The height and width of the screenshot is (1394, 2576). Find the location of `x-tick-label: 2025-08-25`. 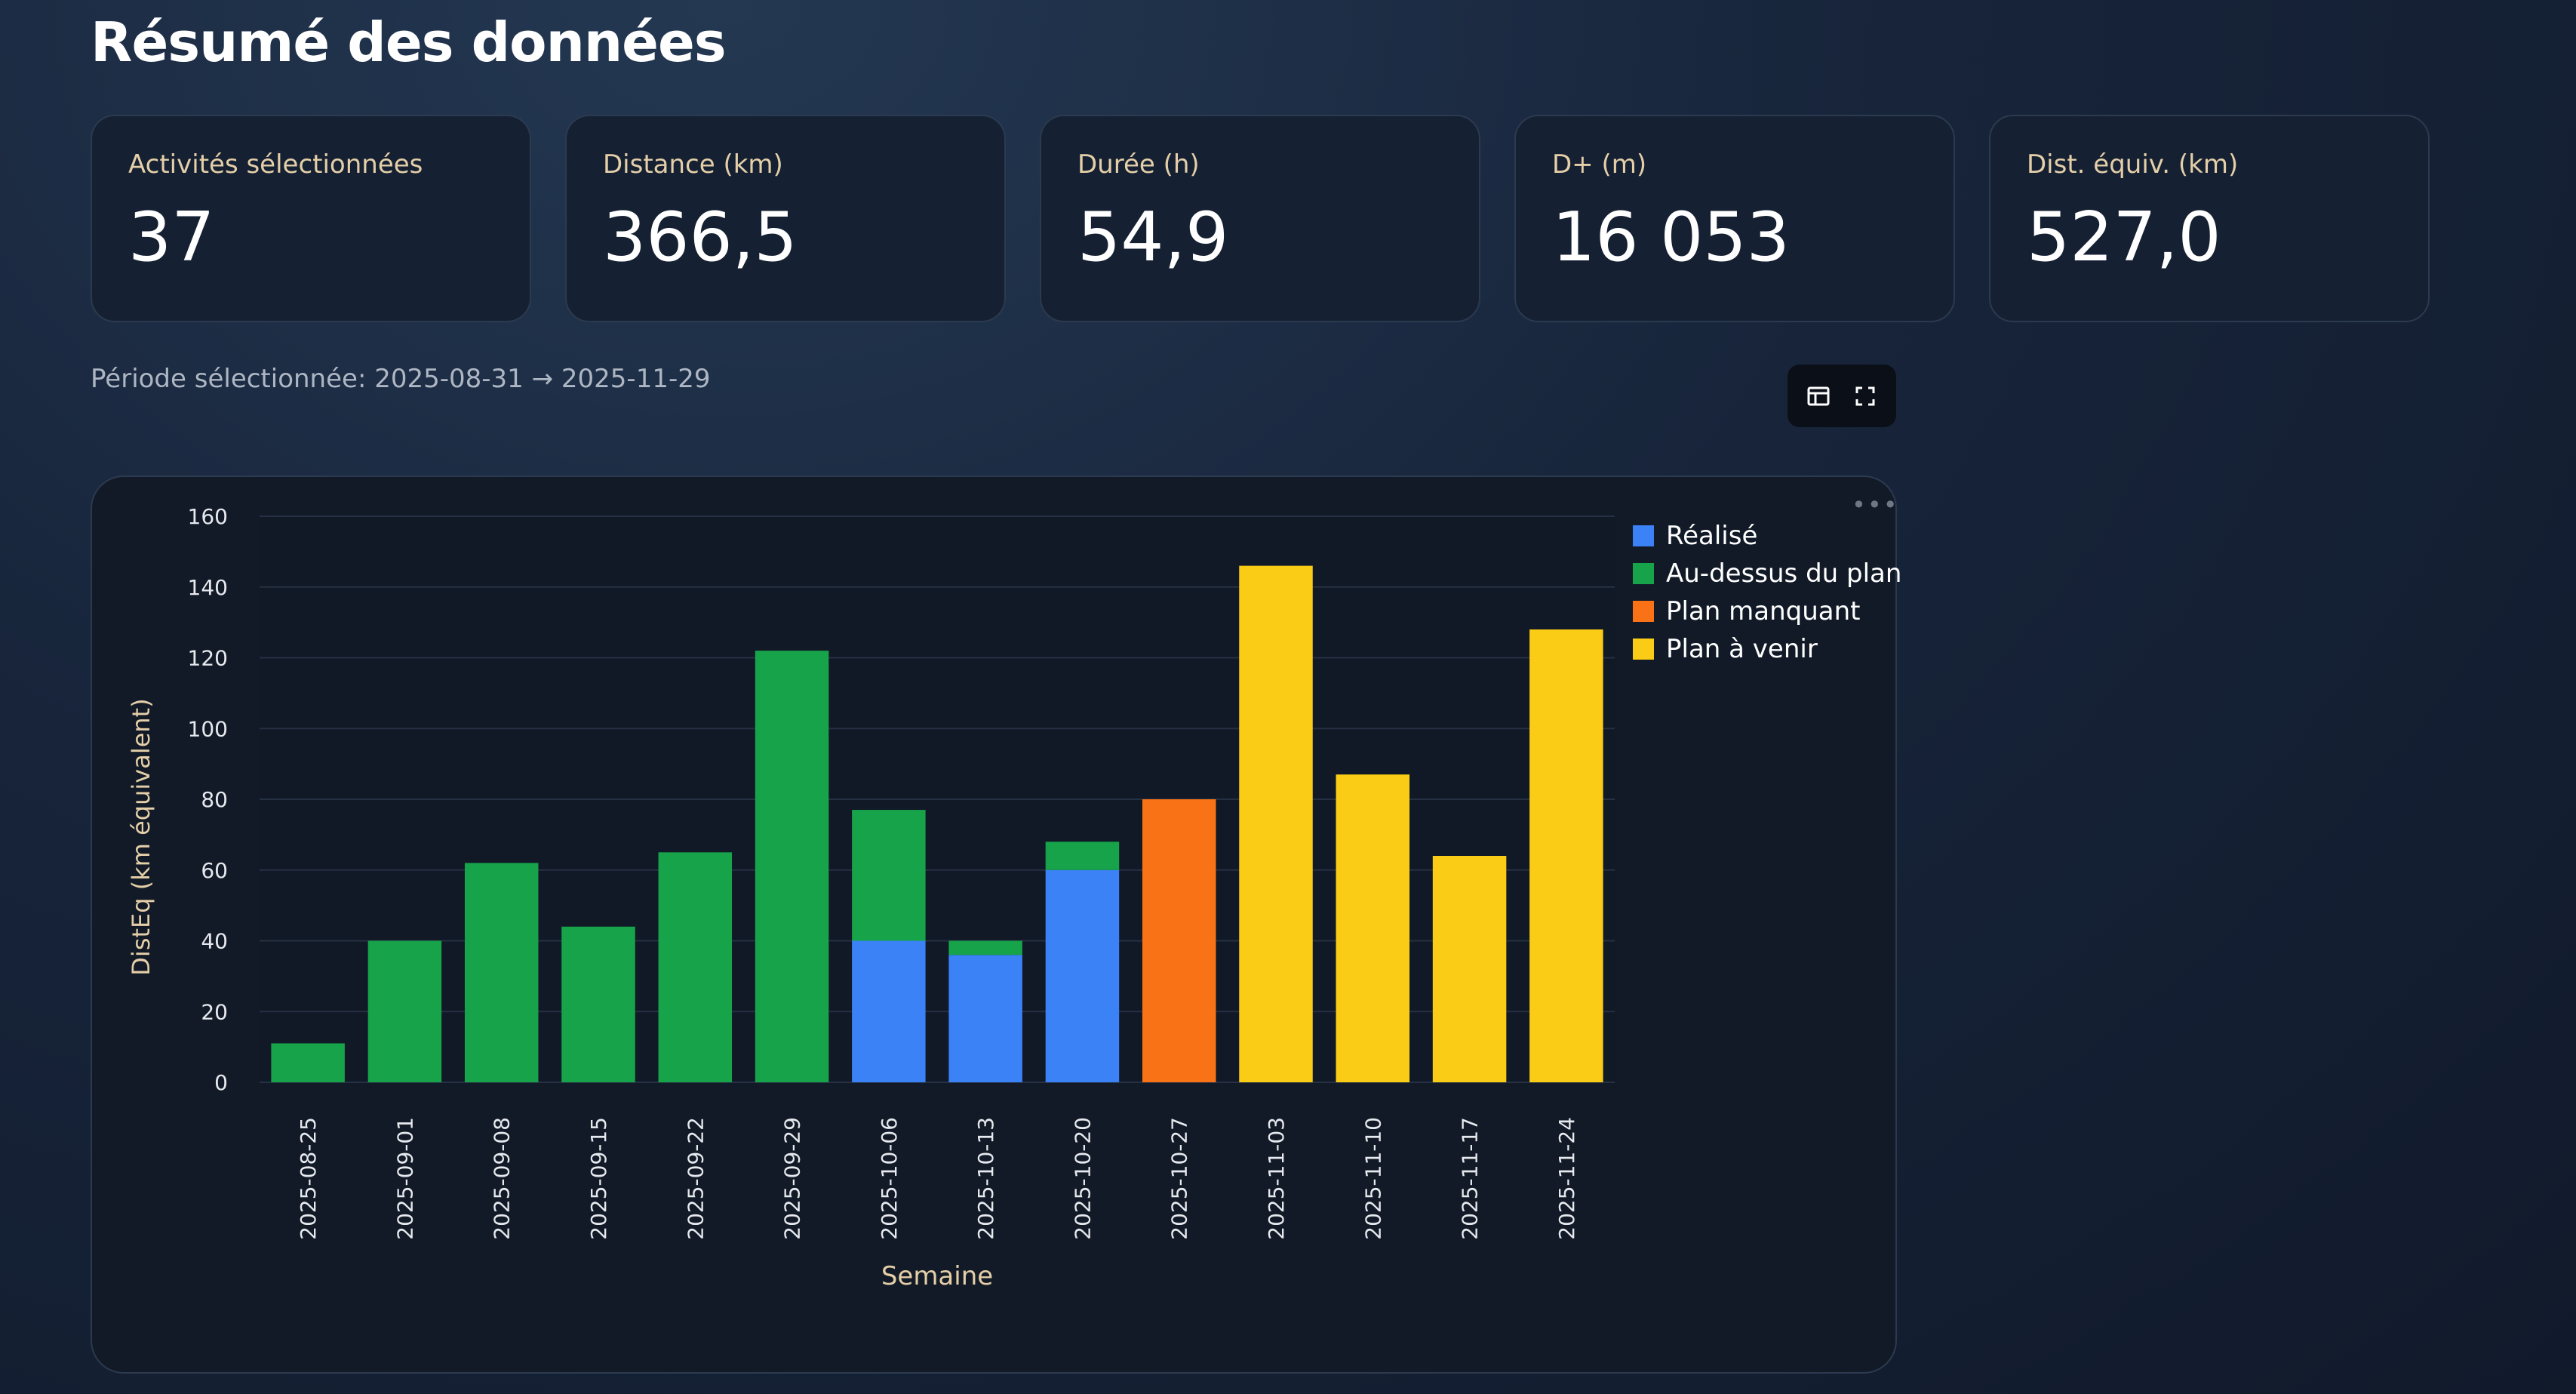

x-tick-label: 2025-08-25 is located at coordinates (308, 1178).